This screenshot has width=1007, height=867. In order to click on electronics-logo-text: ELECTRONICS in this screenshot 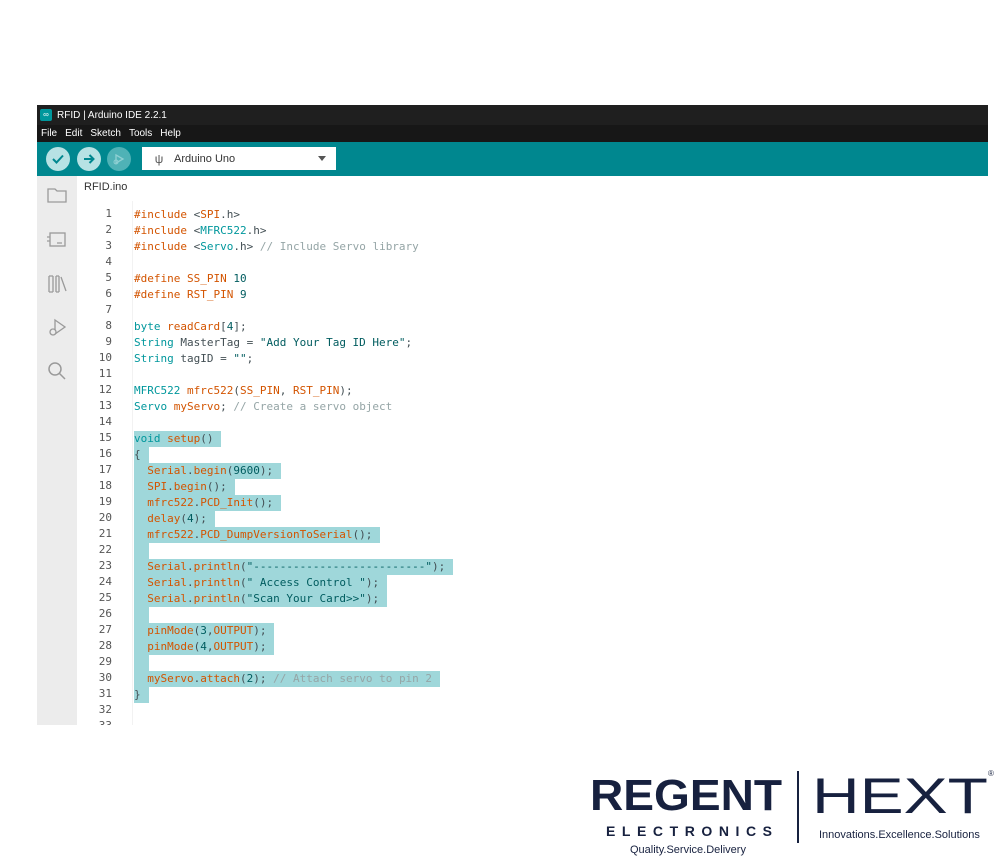, I will do `click(689, 831)`.